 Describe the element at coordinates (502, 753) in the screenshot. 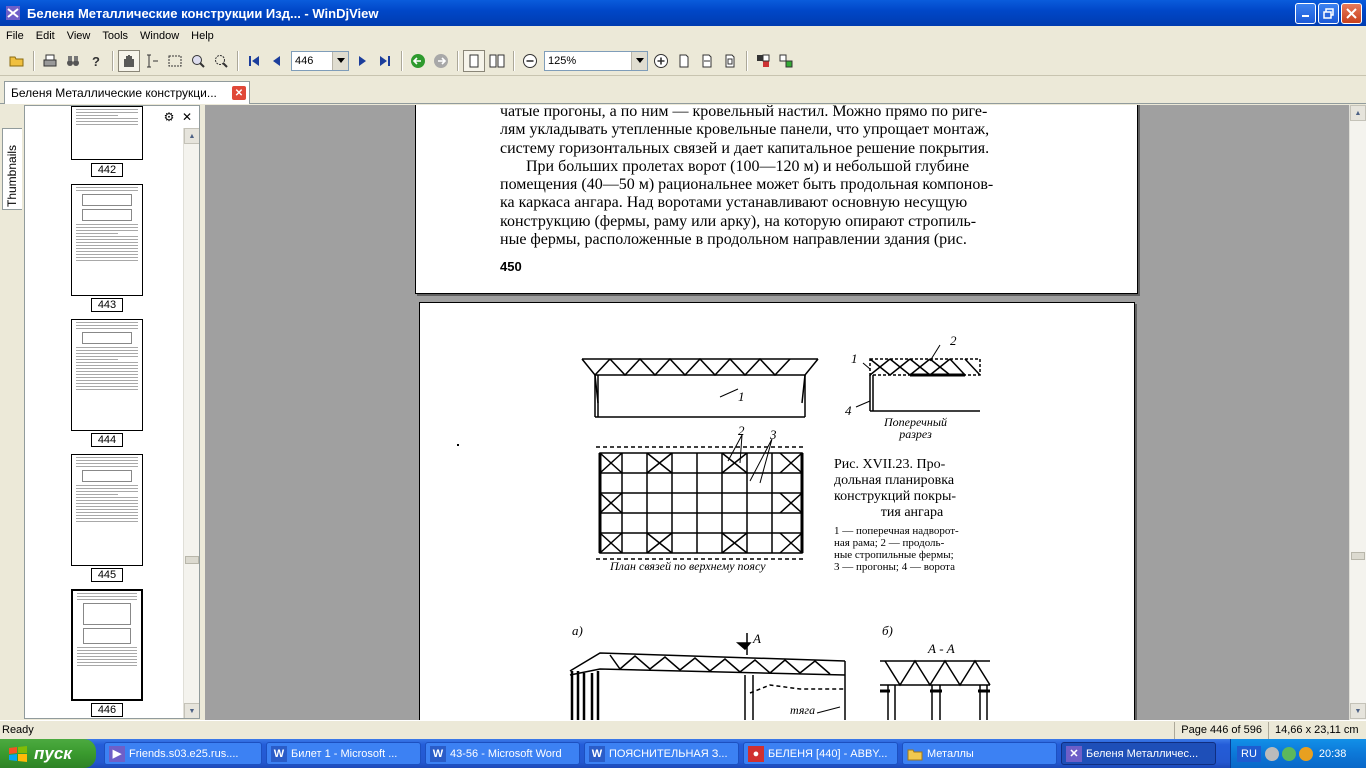

I see `taskbar-item-word-43-56: W 43-56 - Microsoft Word` at that location.